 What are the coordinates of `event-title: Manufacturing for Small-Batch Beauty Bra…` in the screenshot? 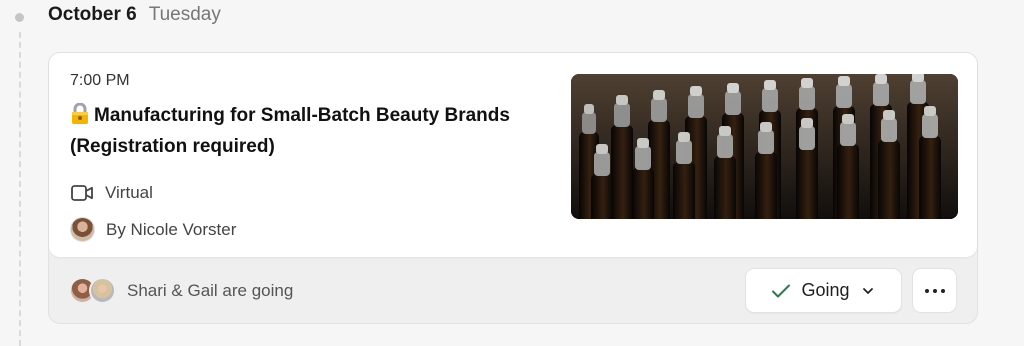 It's located at (315, 131).